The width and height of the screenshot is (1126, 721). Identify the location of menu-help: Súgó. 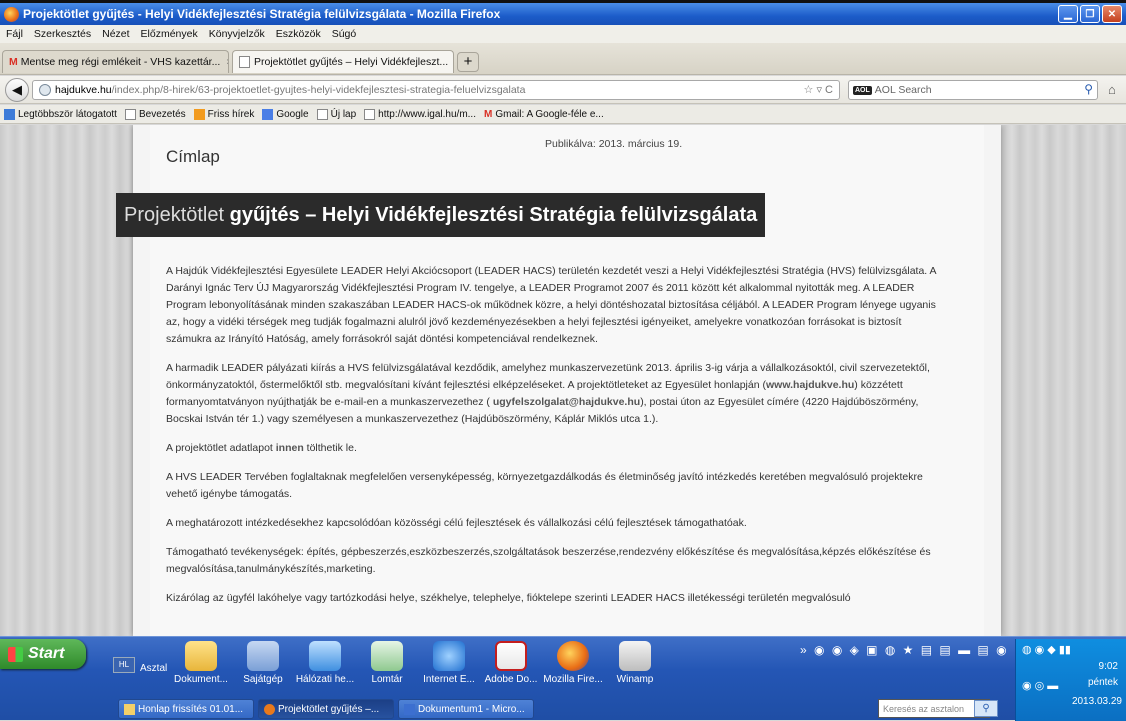
(344, 34).